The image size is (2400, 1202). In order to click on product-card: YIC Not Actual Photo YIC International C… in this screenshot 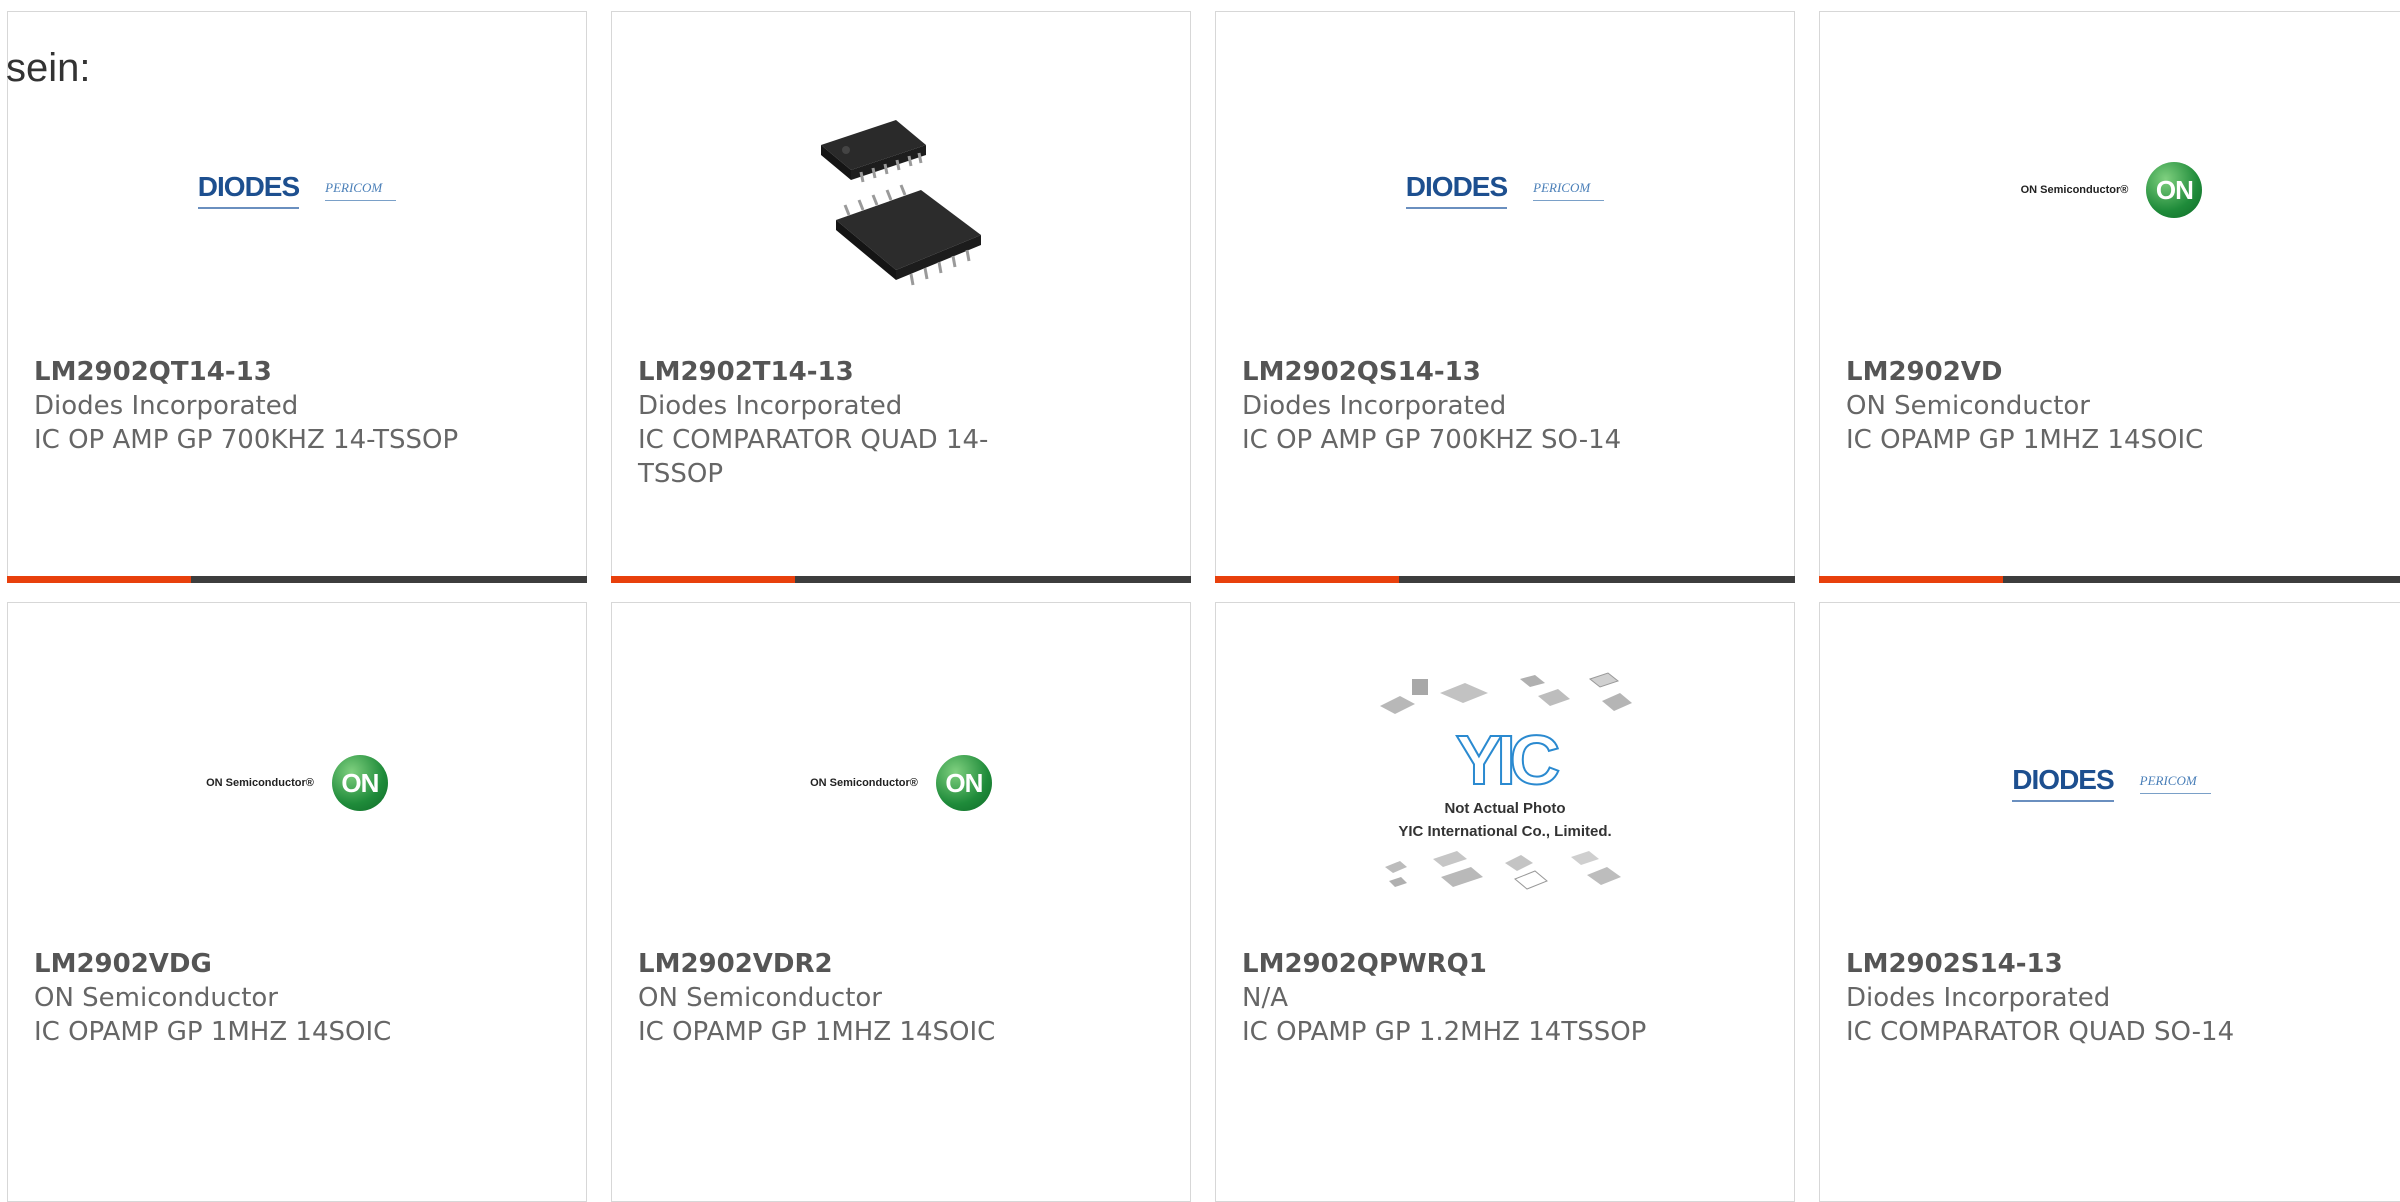, I will do `click(1505, 902)`.